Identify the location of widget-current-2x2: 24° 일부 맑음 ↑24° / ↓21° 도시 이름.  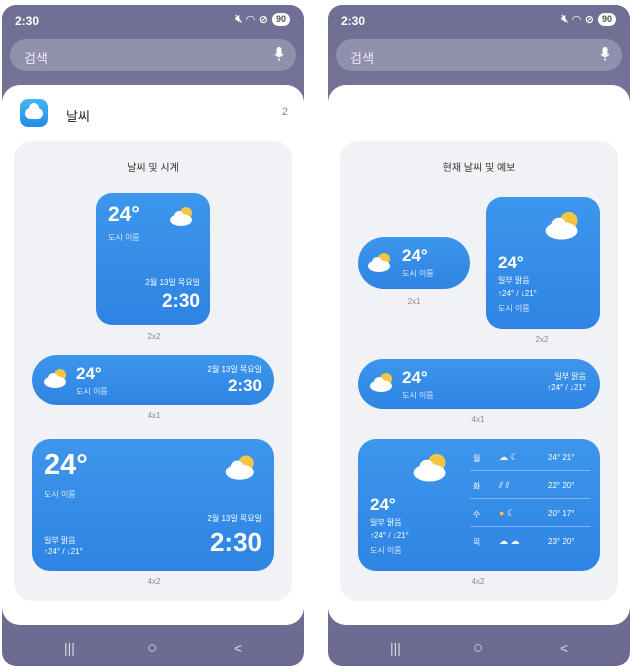
(543, 263).